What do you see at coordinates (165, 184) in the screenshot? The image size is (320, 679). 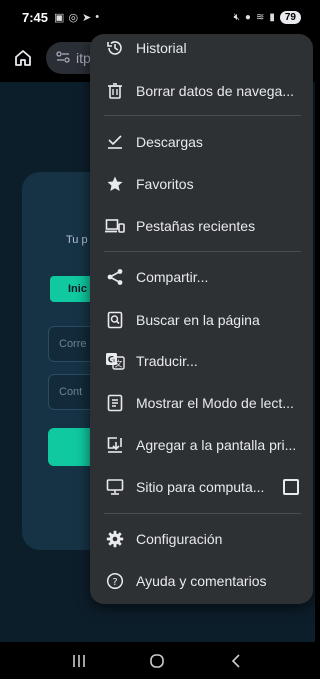 I see `menu-item-label: Favoritos` at bounding box center [165, 184].